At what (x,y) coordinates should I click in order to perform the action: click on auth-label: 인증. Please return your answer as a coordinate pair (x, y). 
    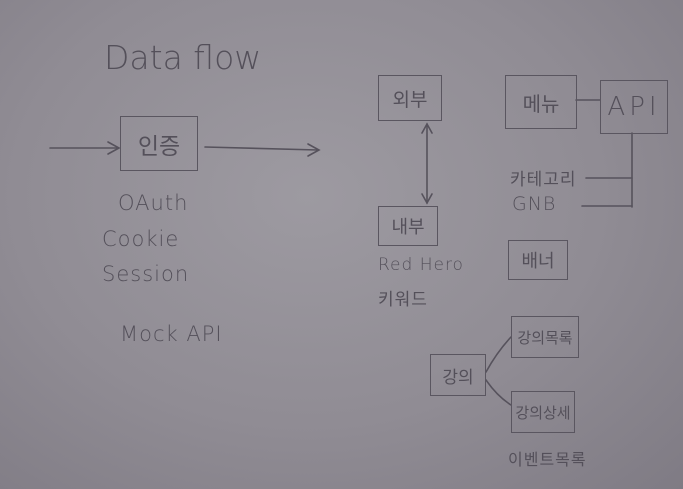
    Looking at the image, I should click on (159, 146).